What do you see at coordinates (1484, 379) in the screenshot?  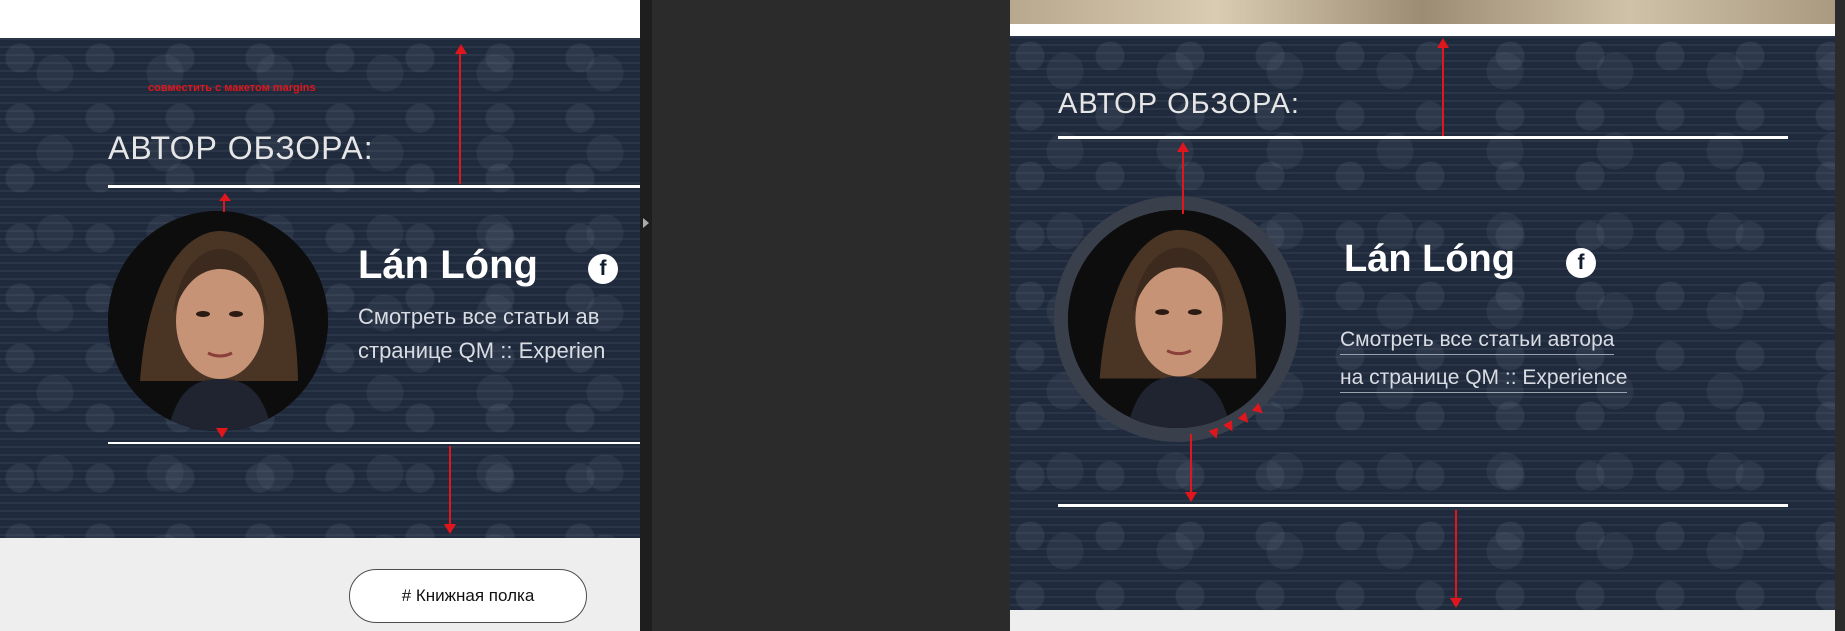 I see `view-articles-link-line2: на странице QM :: Experience` at bounding box center [1484, 379].